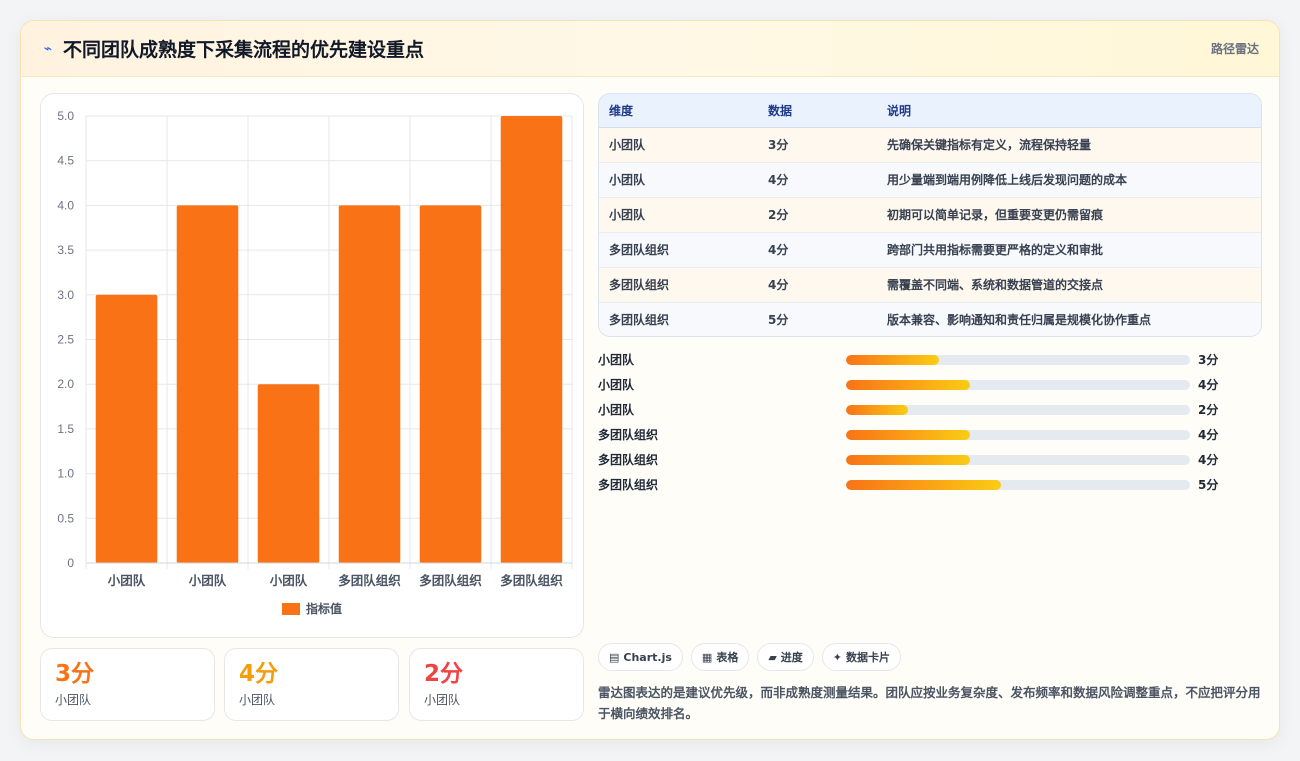 This screenshot has height=761, width=1300. Describe the element at coordinates (727, 657) in the screenshot. I see `chip-label: 表格` at that location.